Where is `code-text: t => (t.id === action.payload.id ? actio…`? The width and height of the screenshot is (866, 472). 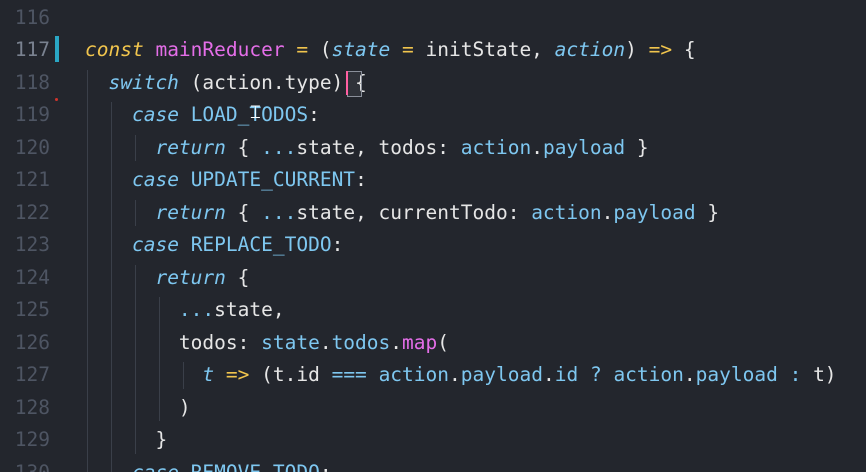 code-text: t => (t.id === action.payload.id ? actio… is located at coordinates (460, 375).